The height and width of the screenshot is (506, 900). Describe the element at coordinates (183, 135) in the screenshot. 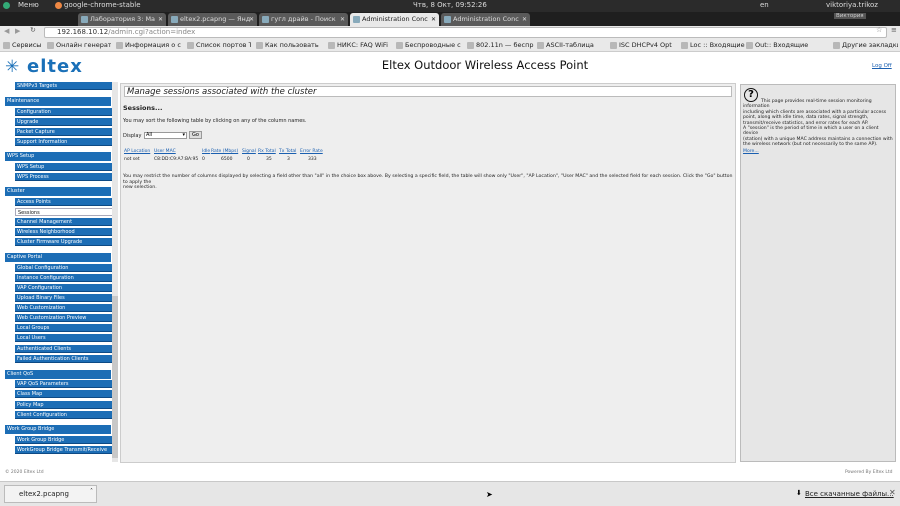

I see `chevron-down-icon: ▾` at that location.